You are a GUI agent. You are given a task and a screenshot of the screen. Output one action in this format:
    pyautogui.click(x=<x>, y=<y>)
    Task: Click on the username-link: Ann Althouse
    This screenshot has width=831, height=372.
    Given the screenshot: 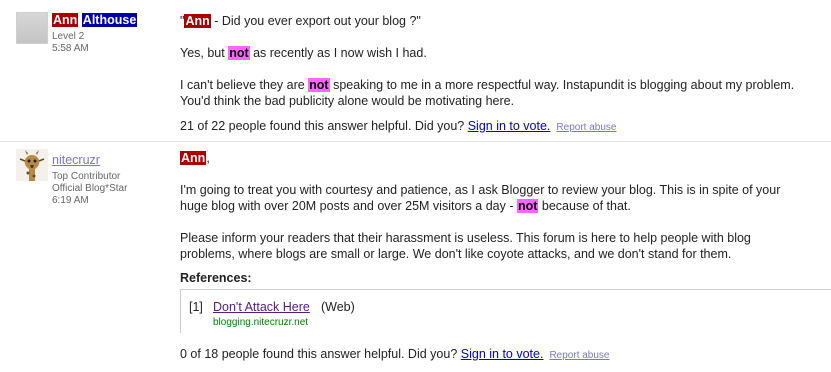 What is the action you would take?
    pyautogui.click(x=95, y=20)
    